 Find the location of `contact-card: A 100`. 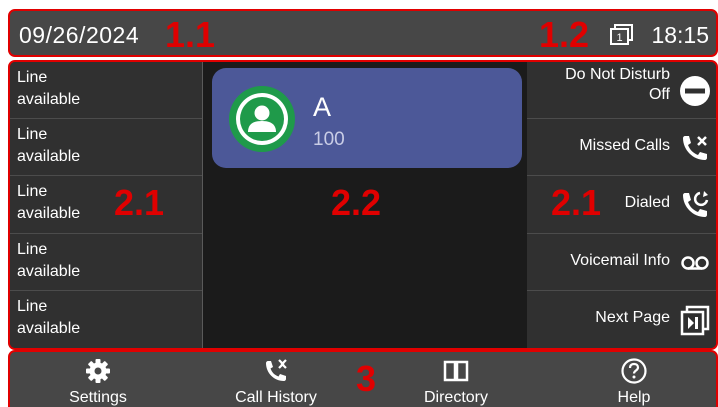

contact-card: A 100 is located at coordinates (367, 118).